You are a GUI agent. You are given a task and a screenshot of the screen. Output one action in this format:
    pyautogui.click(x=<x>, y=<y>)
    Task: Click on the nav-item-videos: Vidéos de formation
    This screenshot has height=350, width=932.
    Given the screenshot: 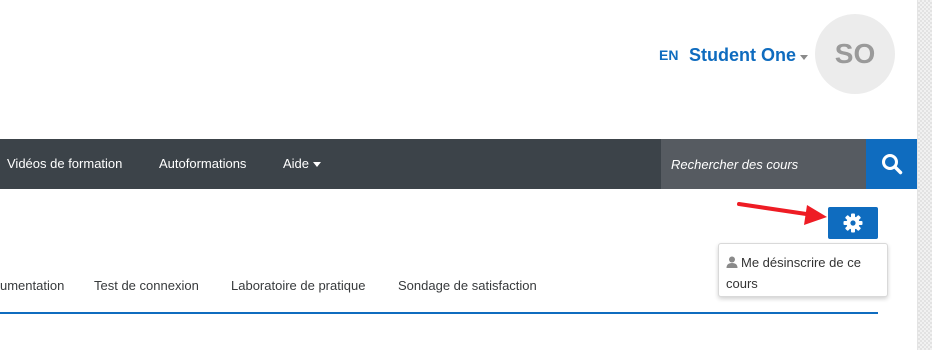 What is the action you would take?
    pyautogui.click(x=64, y=163)
    